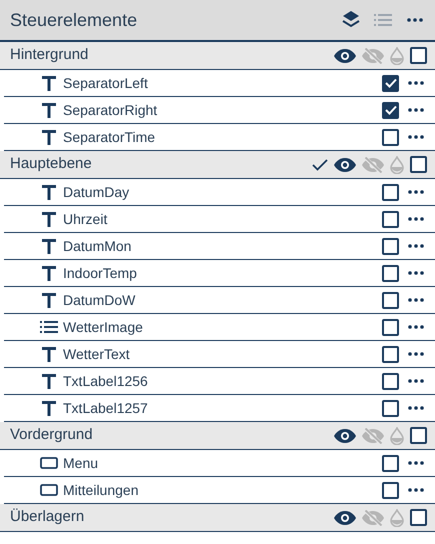 The image size is (435, 544). I want to click on layer-name: SeparatorRight, so click(110, 110).